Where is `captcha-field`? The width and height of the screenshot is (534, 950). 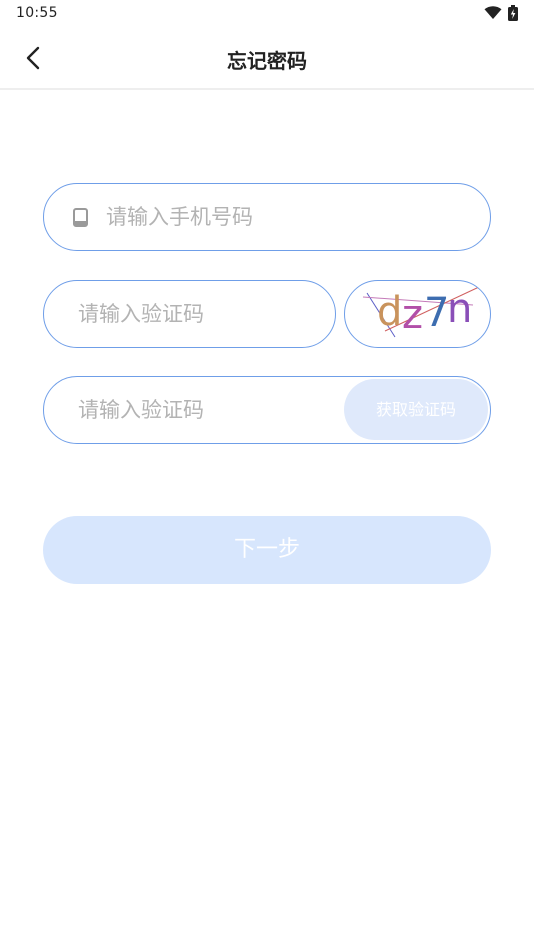
captcha-field is located at coordinates (189, 314).